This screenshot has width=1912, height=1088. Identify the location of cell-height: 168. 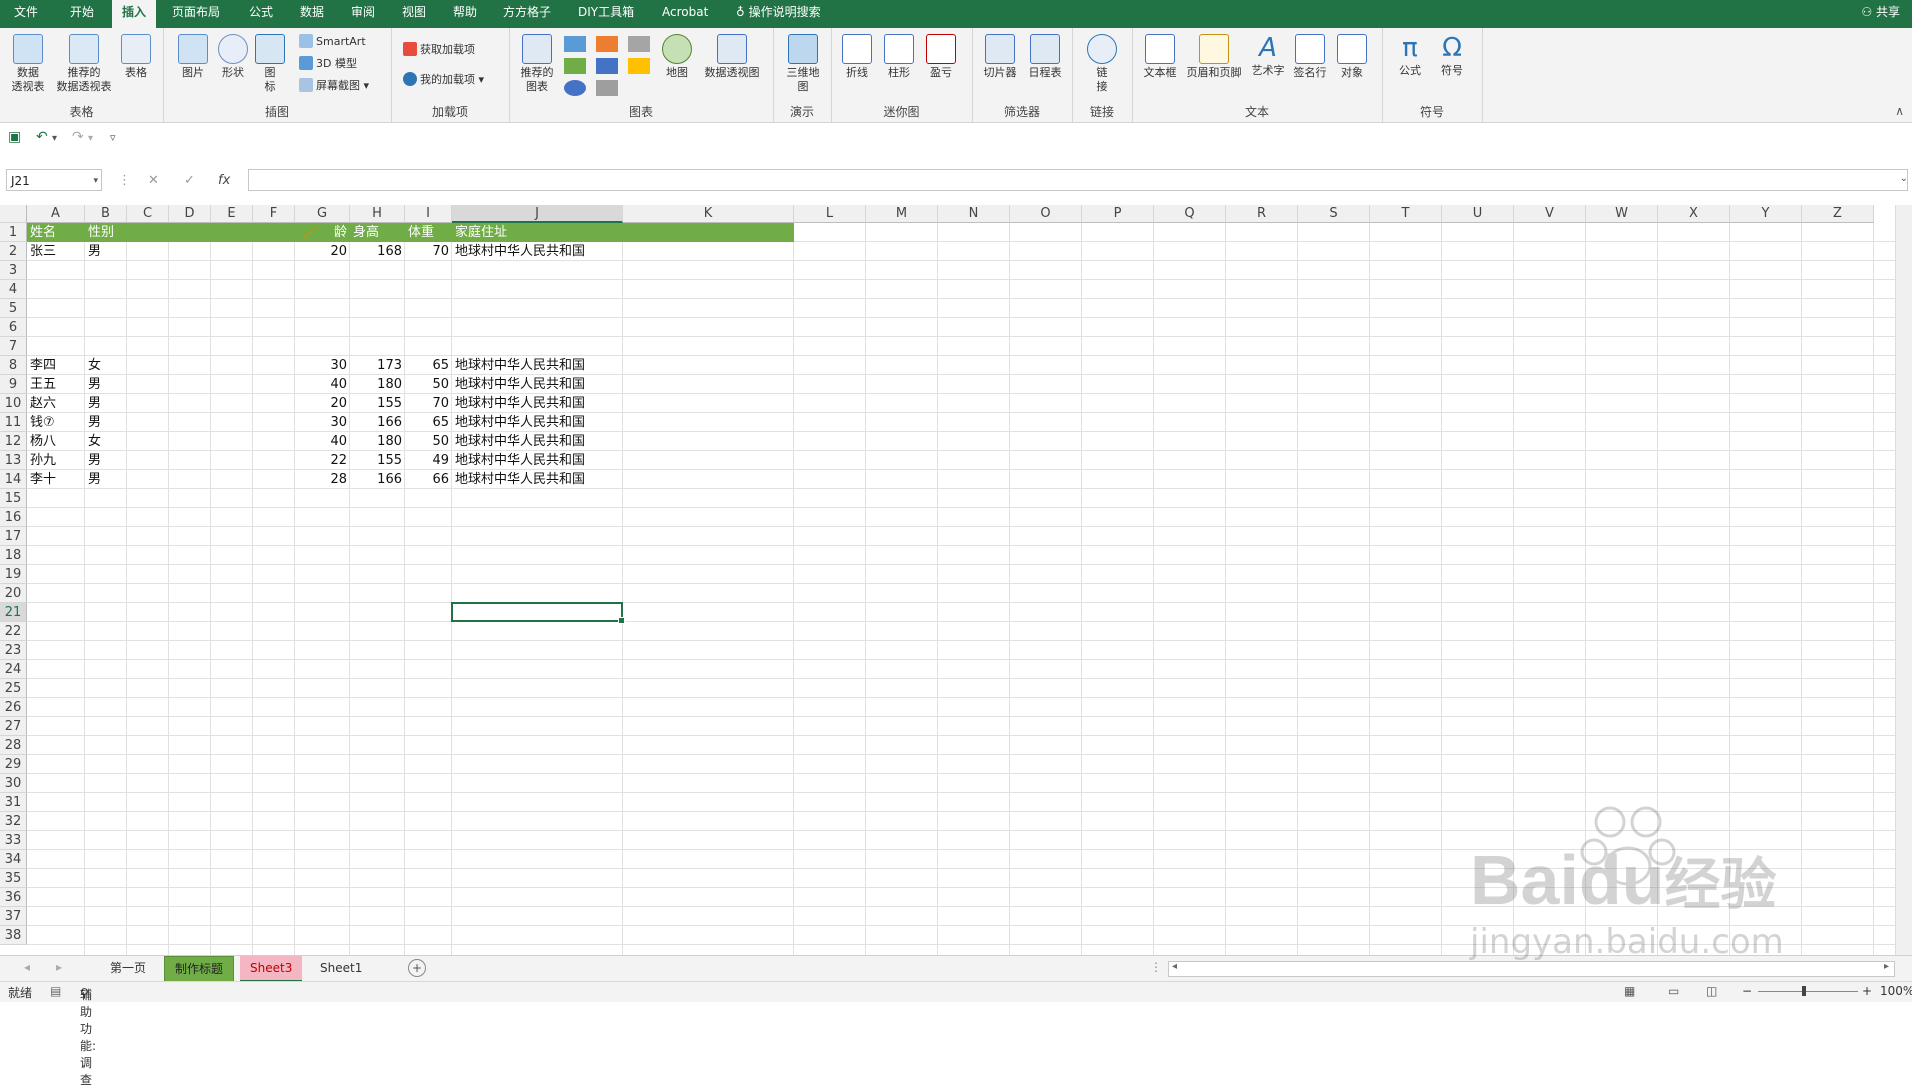
(377, 251).